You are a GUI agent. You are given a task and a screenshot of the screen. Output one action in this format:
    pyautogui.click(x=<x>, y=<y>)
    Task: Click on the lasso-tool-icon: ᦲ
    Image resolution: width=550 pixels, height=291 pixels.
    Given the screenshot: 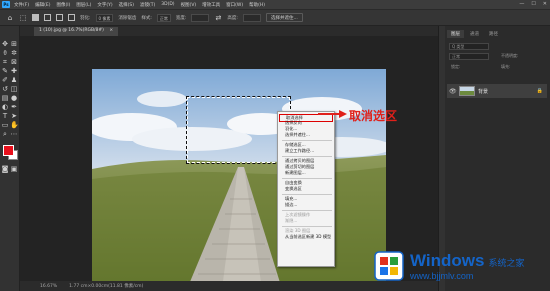 What is the action you would take?
    pyautogui.click(x=5, y=53)
    